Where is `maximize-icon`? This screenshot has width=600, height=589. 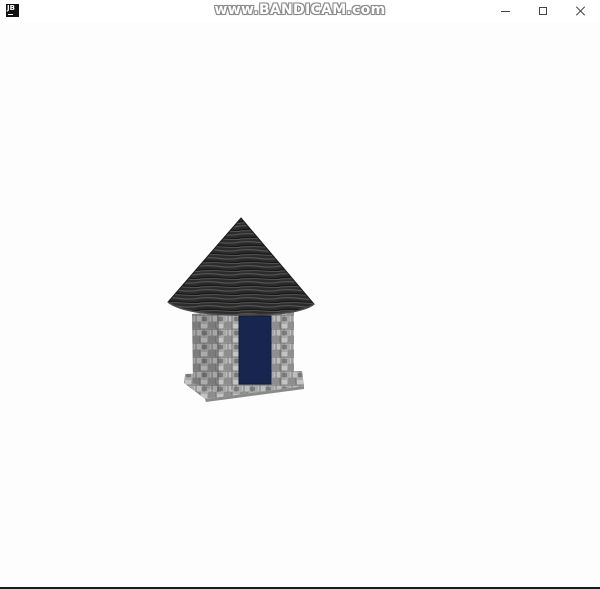
maximize-icon is located at coordinates (543, 11).